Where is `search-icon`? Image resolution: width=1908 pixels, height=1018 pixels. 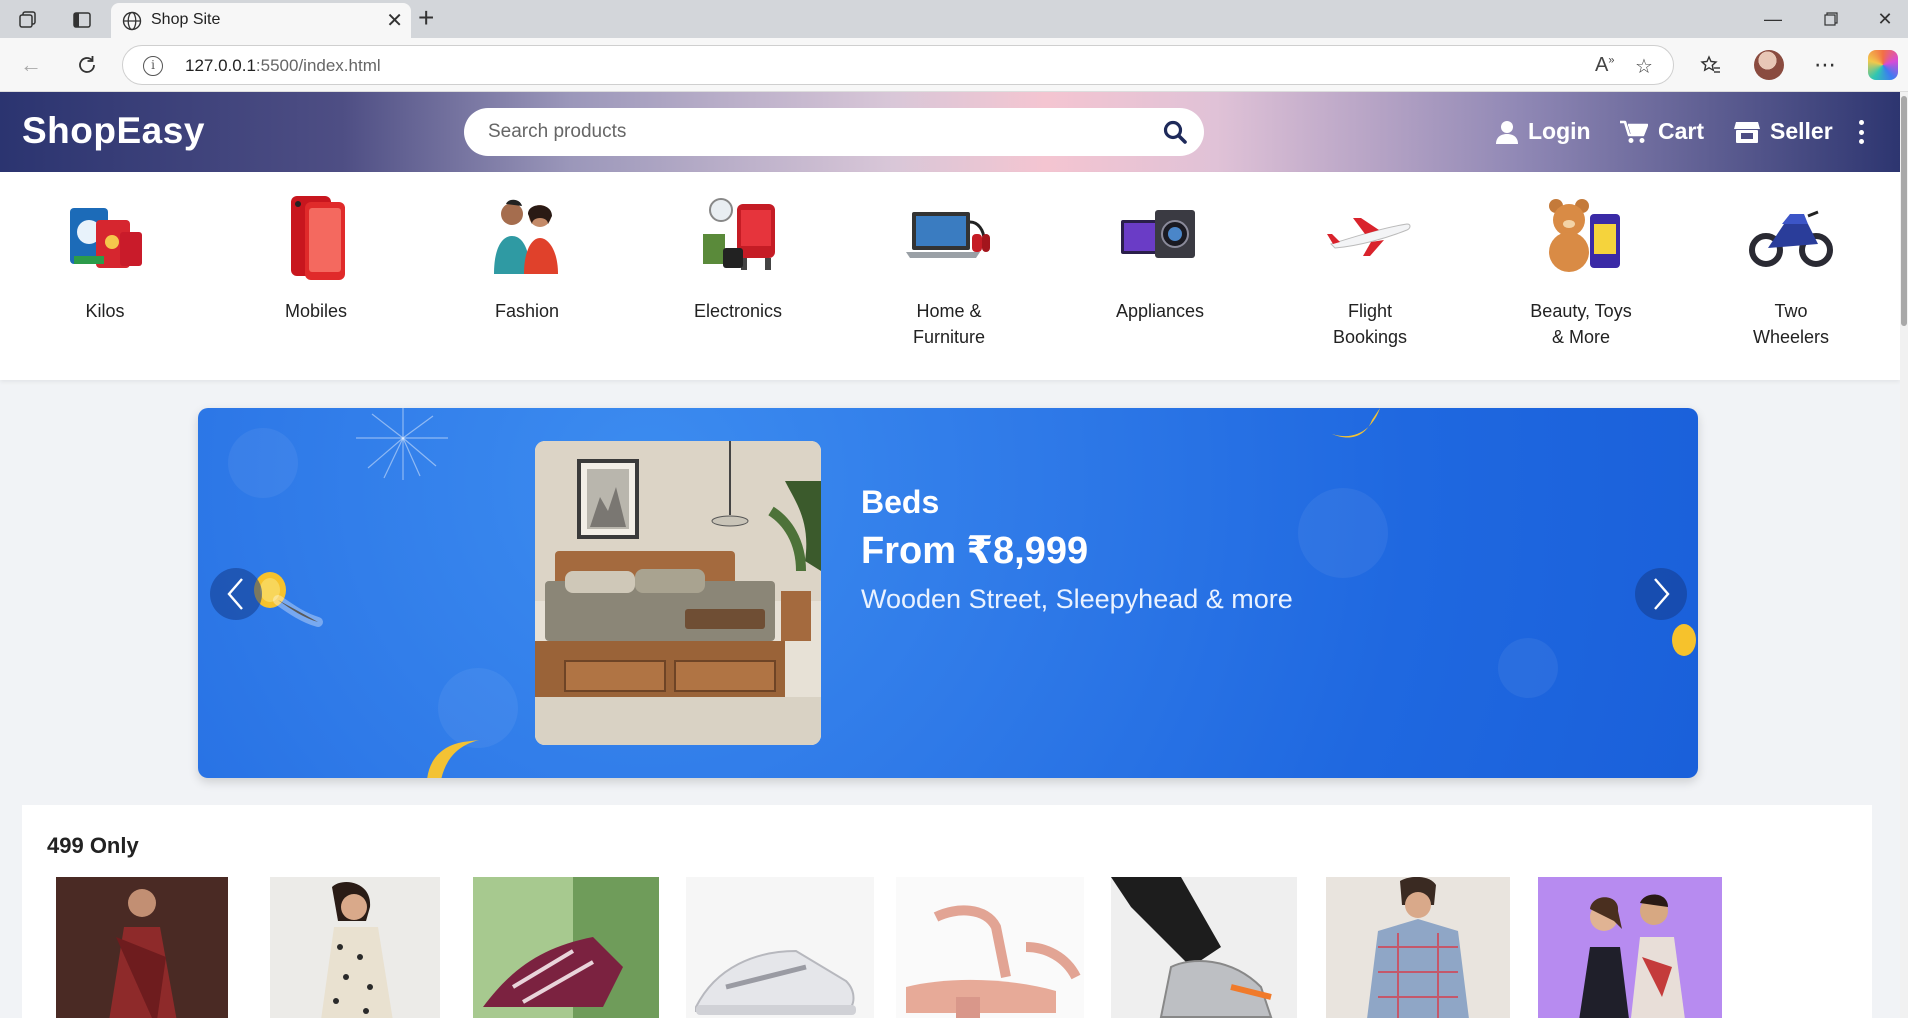 search-icon is located at coordinates (1175, 134).